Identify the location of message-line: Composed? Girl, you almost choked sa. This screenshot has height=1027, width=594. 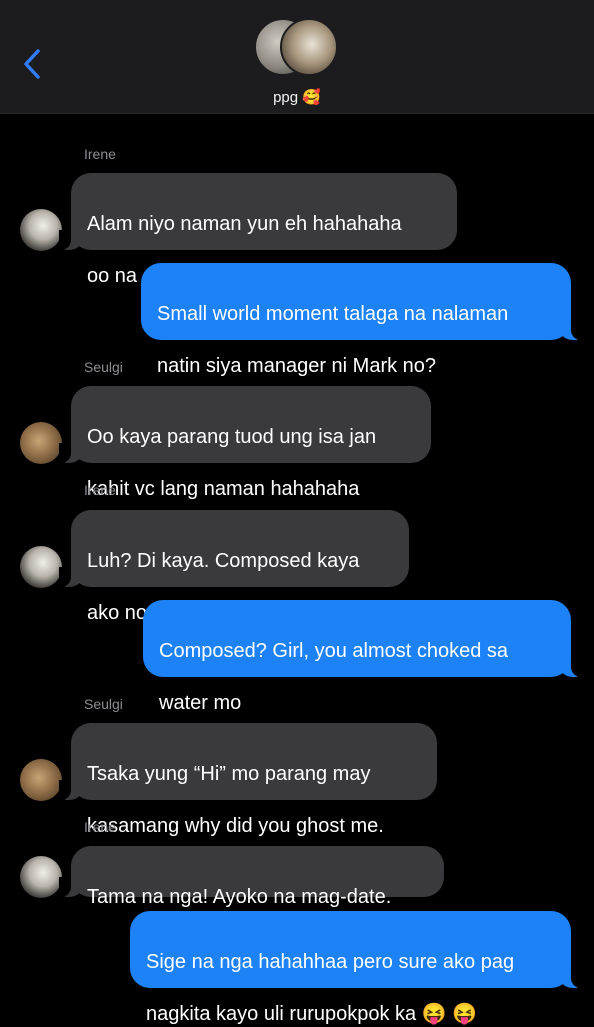
(334, 651).